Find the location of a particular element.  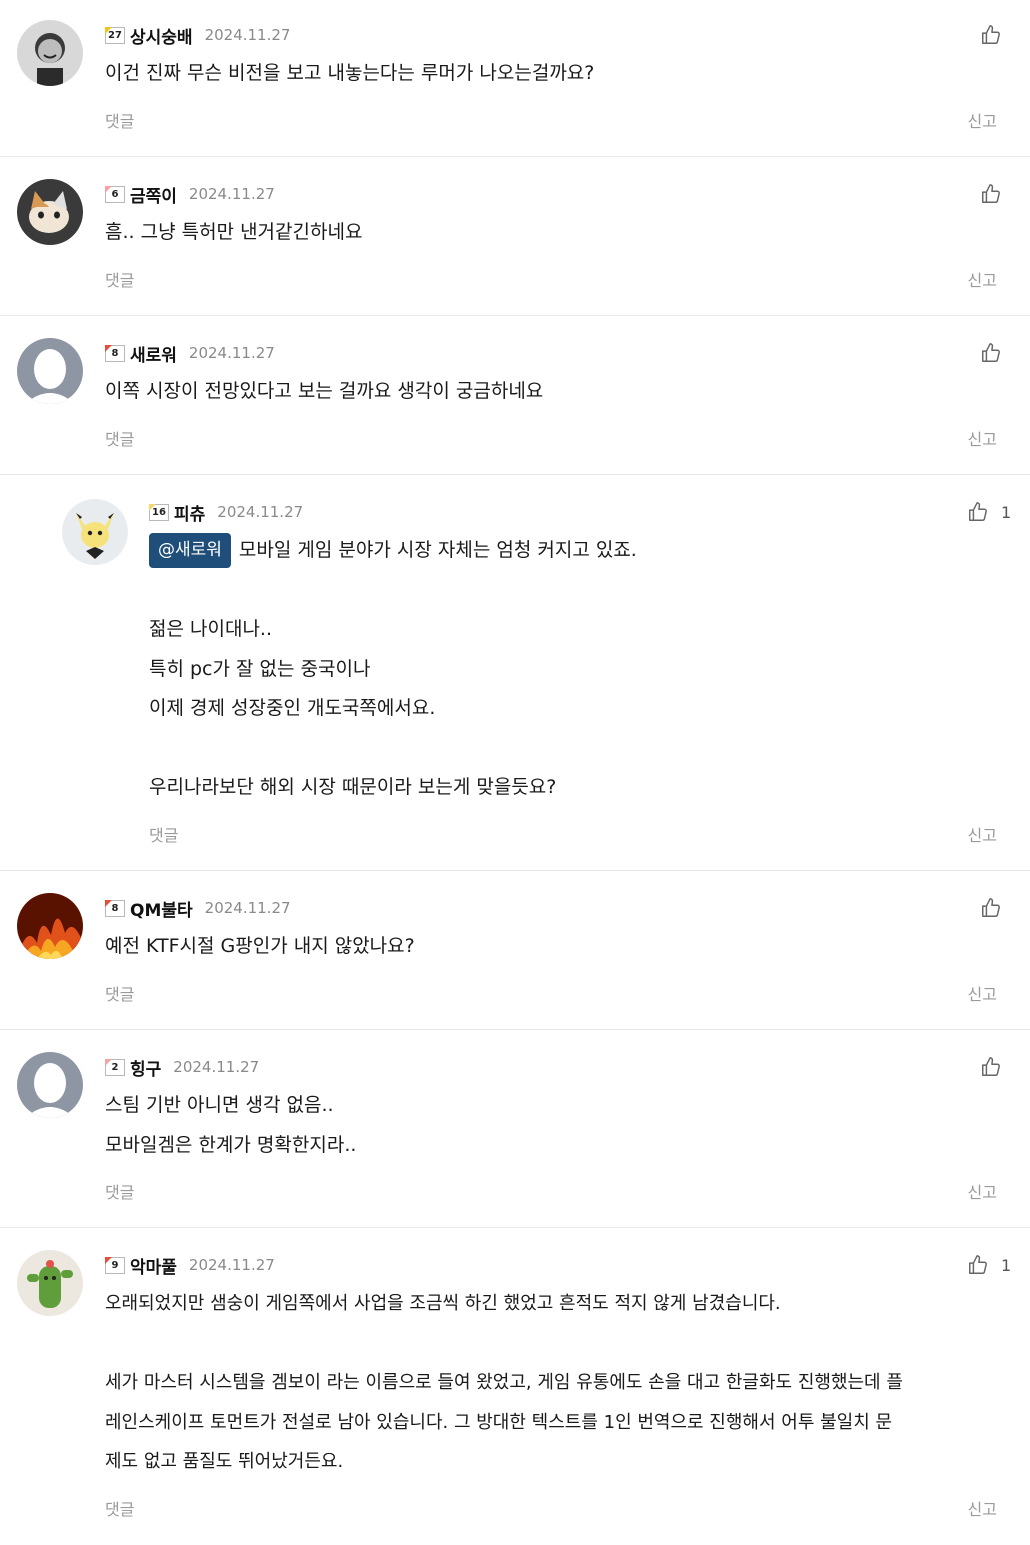

comment-header: 6 금쪽이 2024.11.27 is located at coordinates (190, 194).